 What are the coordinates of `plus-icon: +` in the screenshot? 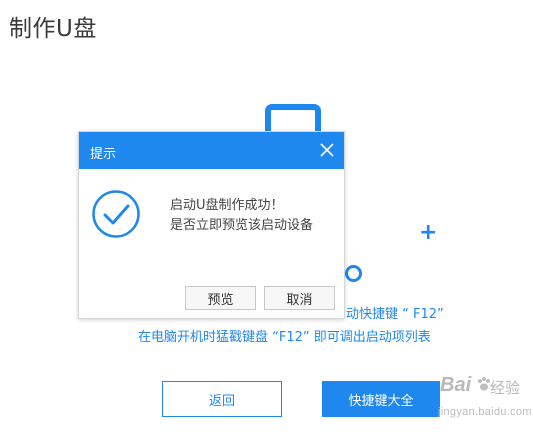 It's located at (428, 232).